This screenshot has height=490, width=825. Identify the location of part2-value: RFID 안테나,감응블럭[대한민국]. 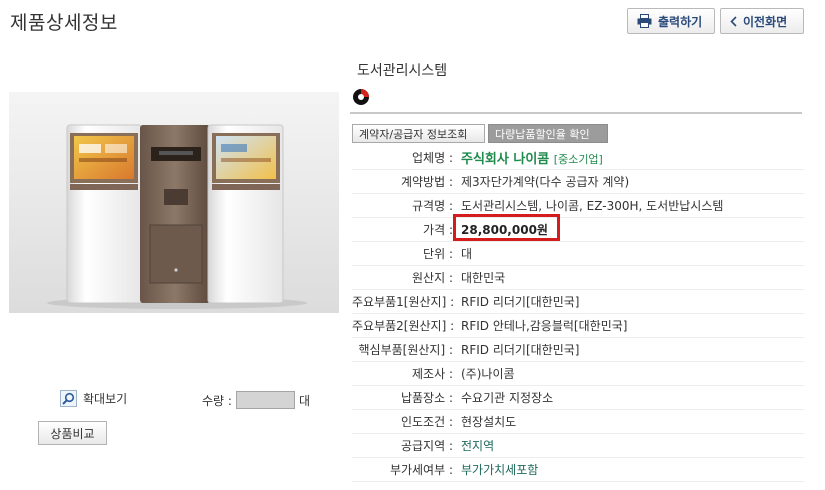
(544, 326).